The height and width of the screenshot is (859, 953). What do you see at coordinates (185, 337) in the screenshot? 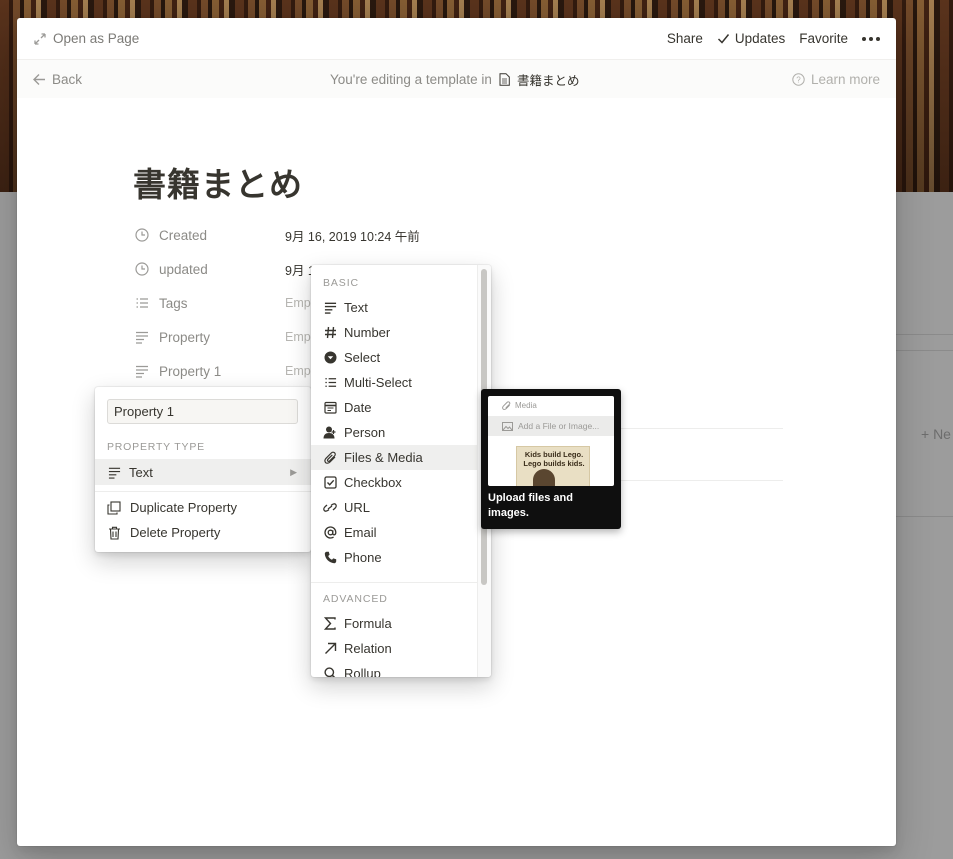
I see `property-name: Property` at bounding box center [185, 337].